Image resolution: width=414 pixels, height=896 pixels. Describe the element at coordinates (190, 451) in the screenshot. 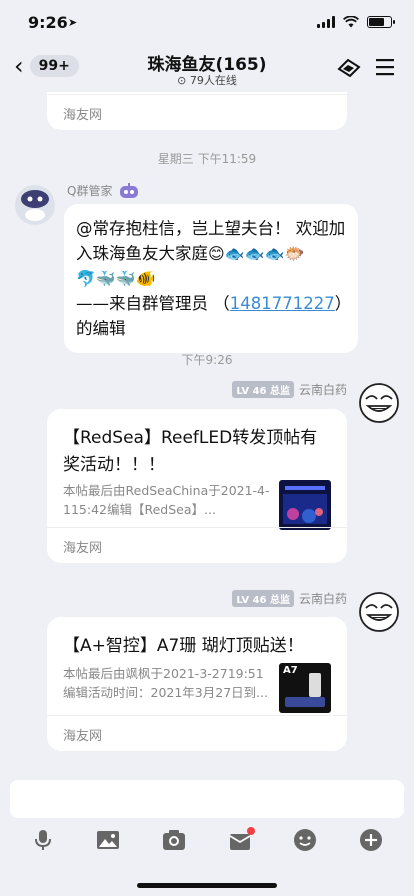

I see `card-title: 【RedSea】ReefLED转发顶帖有奖活动！！！` at that location.